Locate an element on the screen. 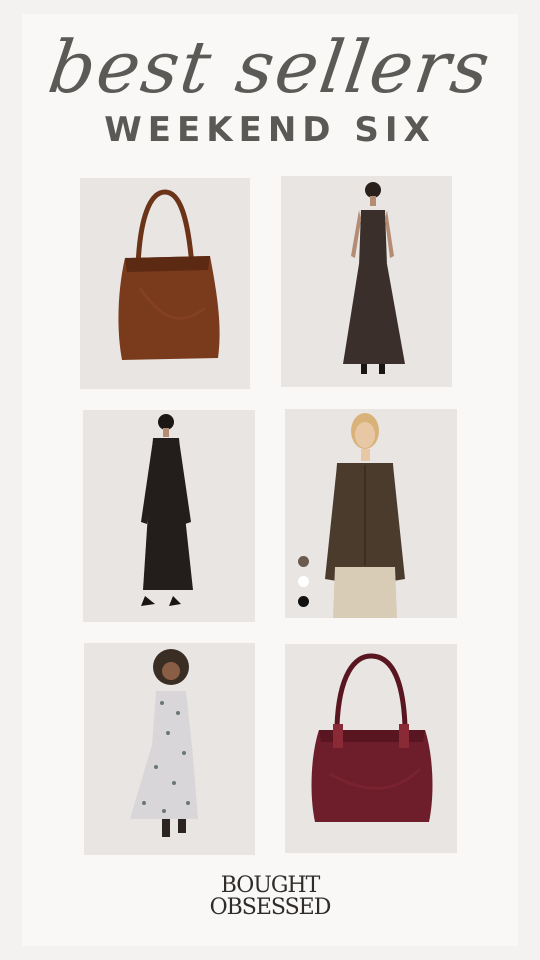 This screenshot has height=960, width=540. handbag-icon is located at coordinates (372, 737).